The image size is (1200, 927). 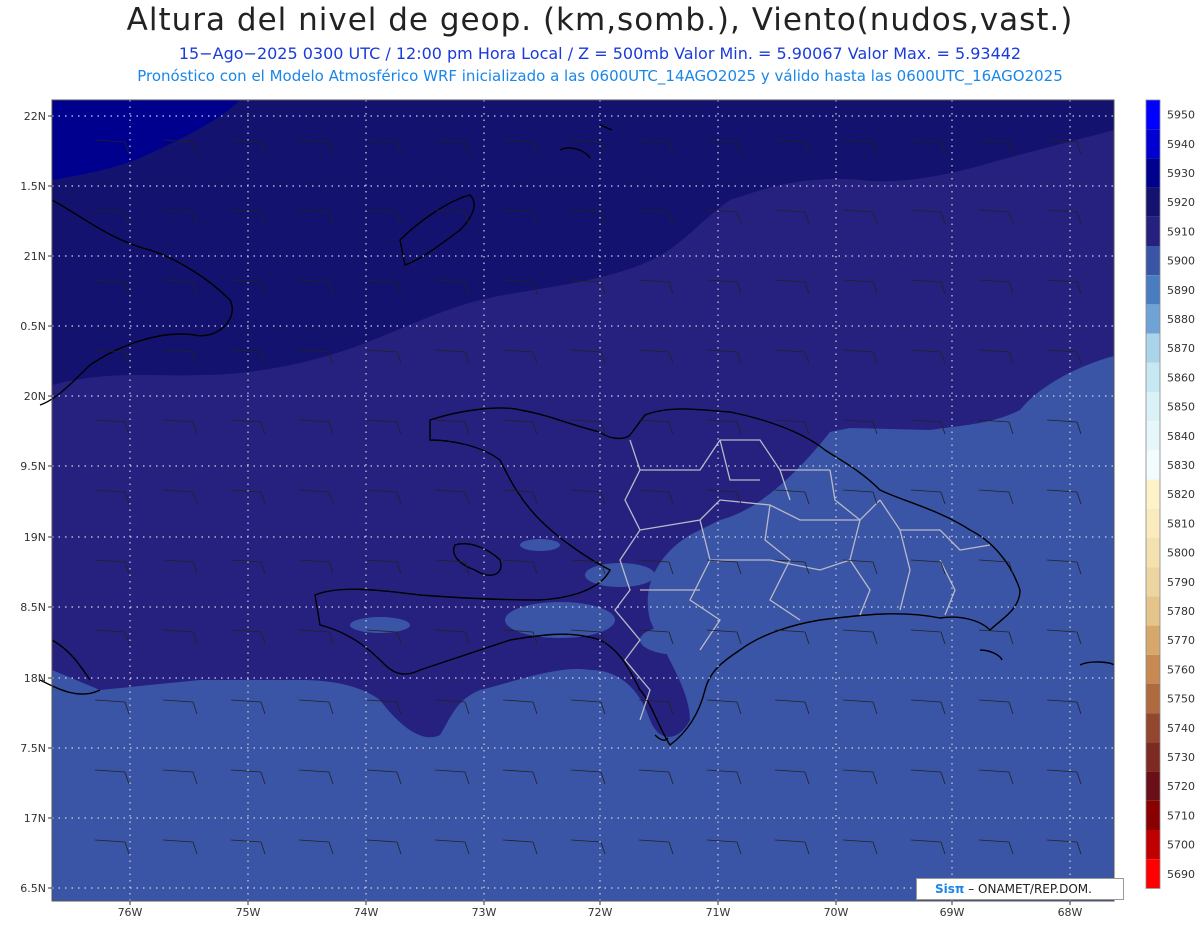 I want to click on lat-label: 8.5N, so click(x=33, y=607).